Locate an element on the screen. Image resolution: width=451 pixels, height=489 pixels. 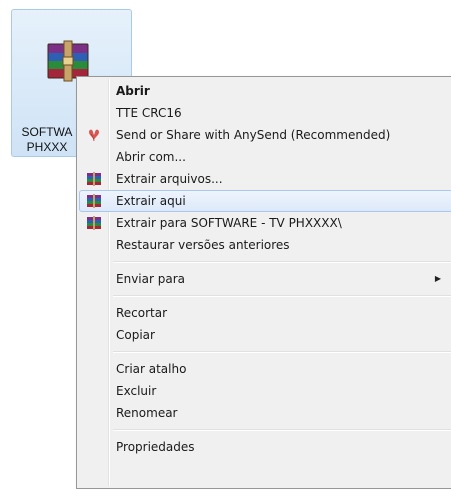
menu-item-label: Copiar is located at coordinates (135, 335).